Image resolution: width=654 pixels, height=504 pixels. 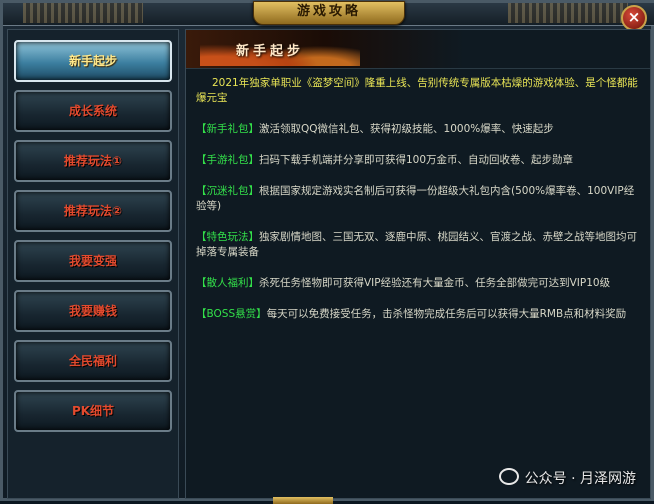 What do you see at coordinates (580, 479) in the screenshot?
I see `watermark-text: 公众号 · 月泽网游` at bounding box center [580, 479].